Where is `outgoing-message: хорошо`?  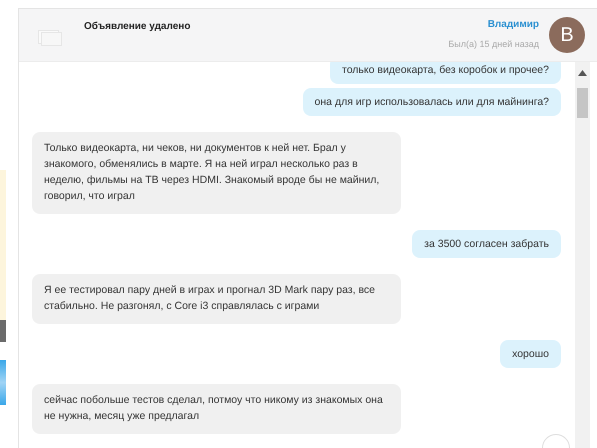 outgoing-message: хорошо is located at coordinates (530, 354).